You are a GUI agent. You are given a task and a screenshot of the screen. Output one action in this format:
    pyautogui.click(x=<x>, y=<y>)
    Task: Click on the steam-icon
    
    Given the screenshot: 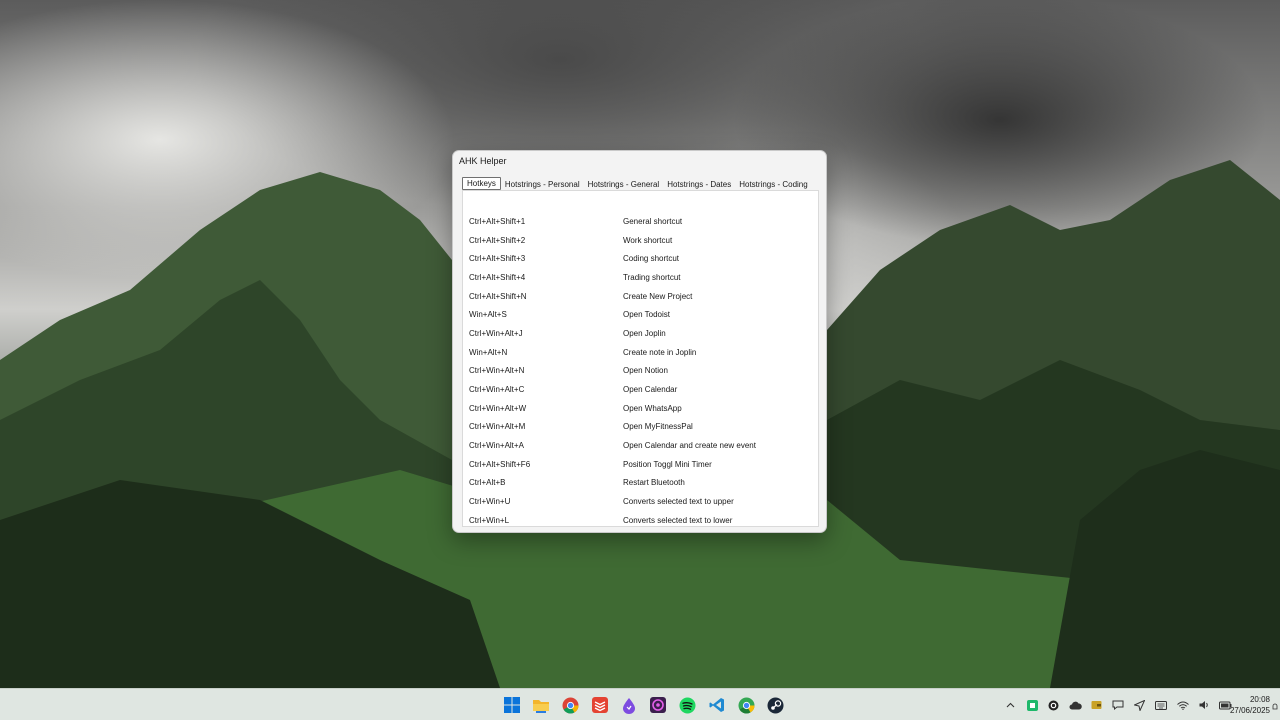 What is the action you would take?
    pyautogui.click(x=775, y=705)
    